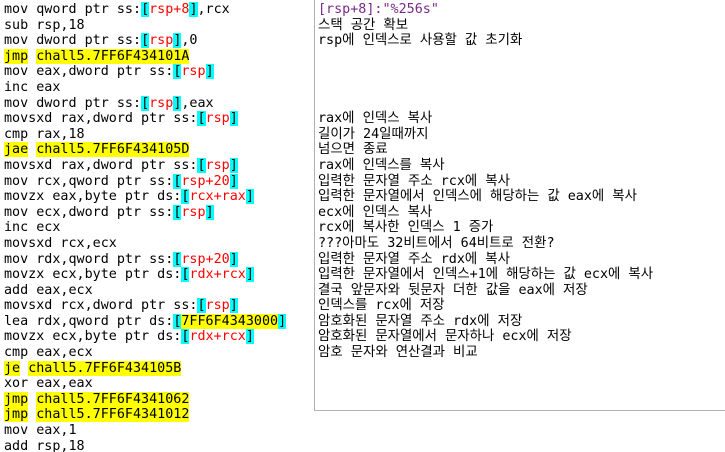 The image size is (725, 452). Describe the element at coordinates (521, 41) in the screenshot. I see `comment-row: rsp에 인덱스로 사용할 값 초기화` at that location.